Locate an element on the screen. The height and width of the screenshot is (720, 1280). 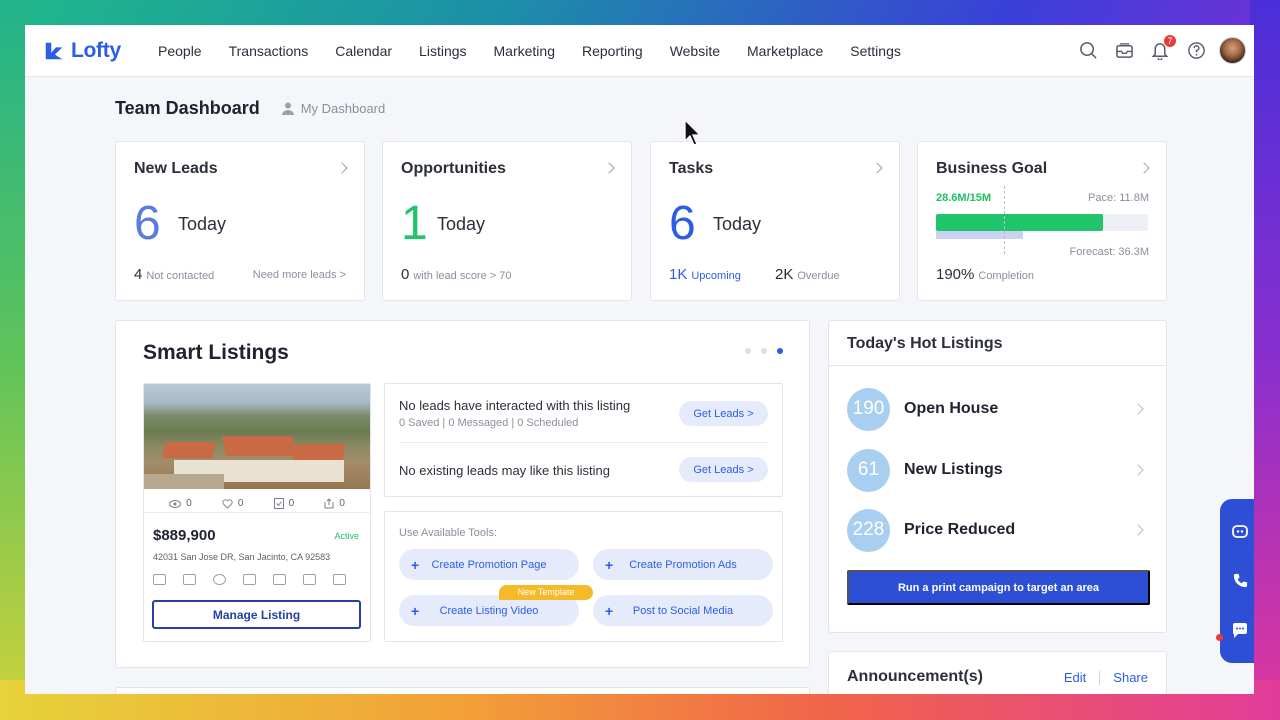
folder-icon is located at coordinates (249, 579).